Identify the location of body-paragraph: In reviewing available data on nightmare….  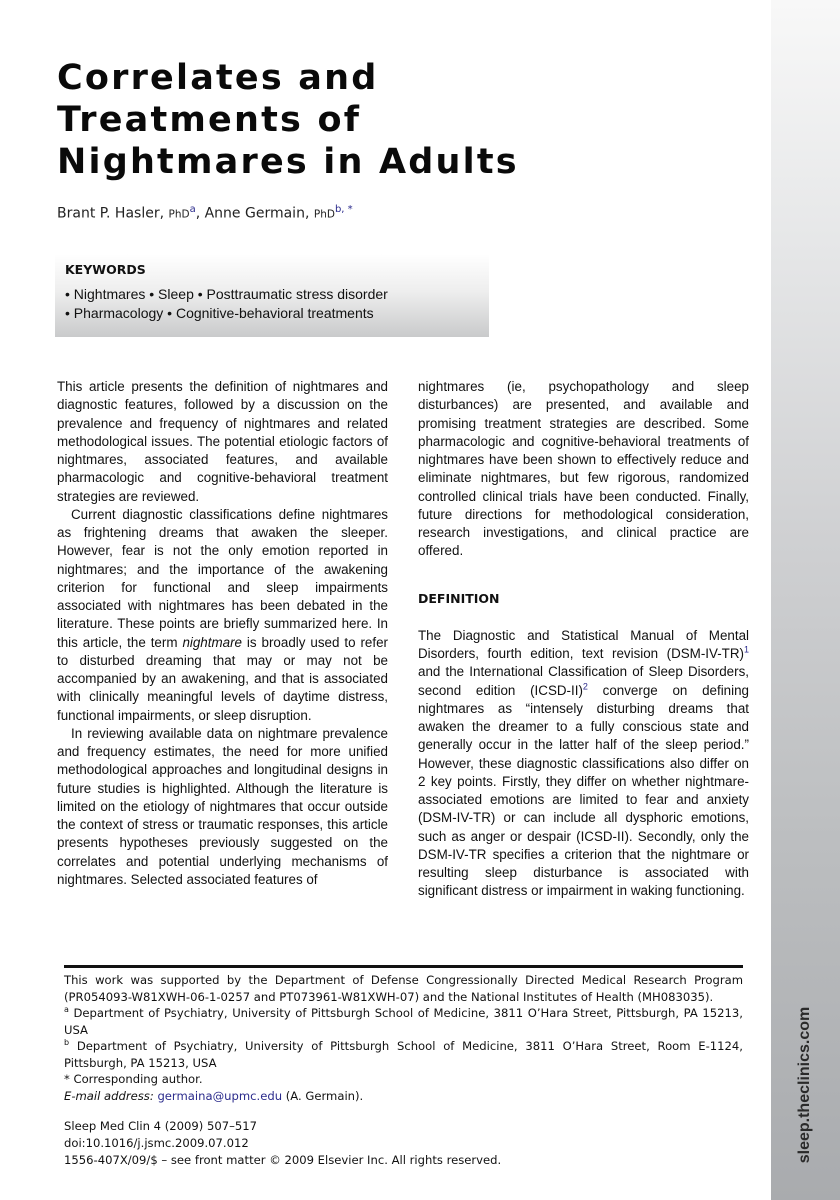
(222, 806).